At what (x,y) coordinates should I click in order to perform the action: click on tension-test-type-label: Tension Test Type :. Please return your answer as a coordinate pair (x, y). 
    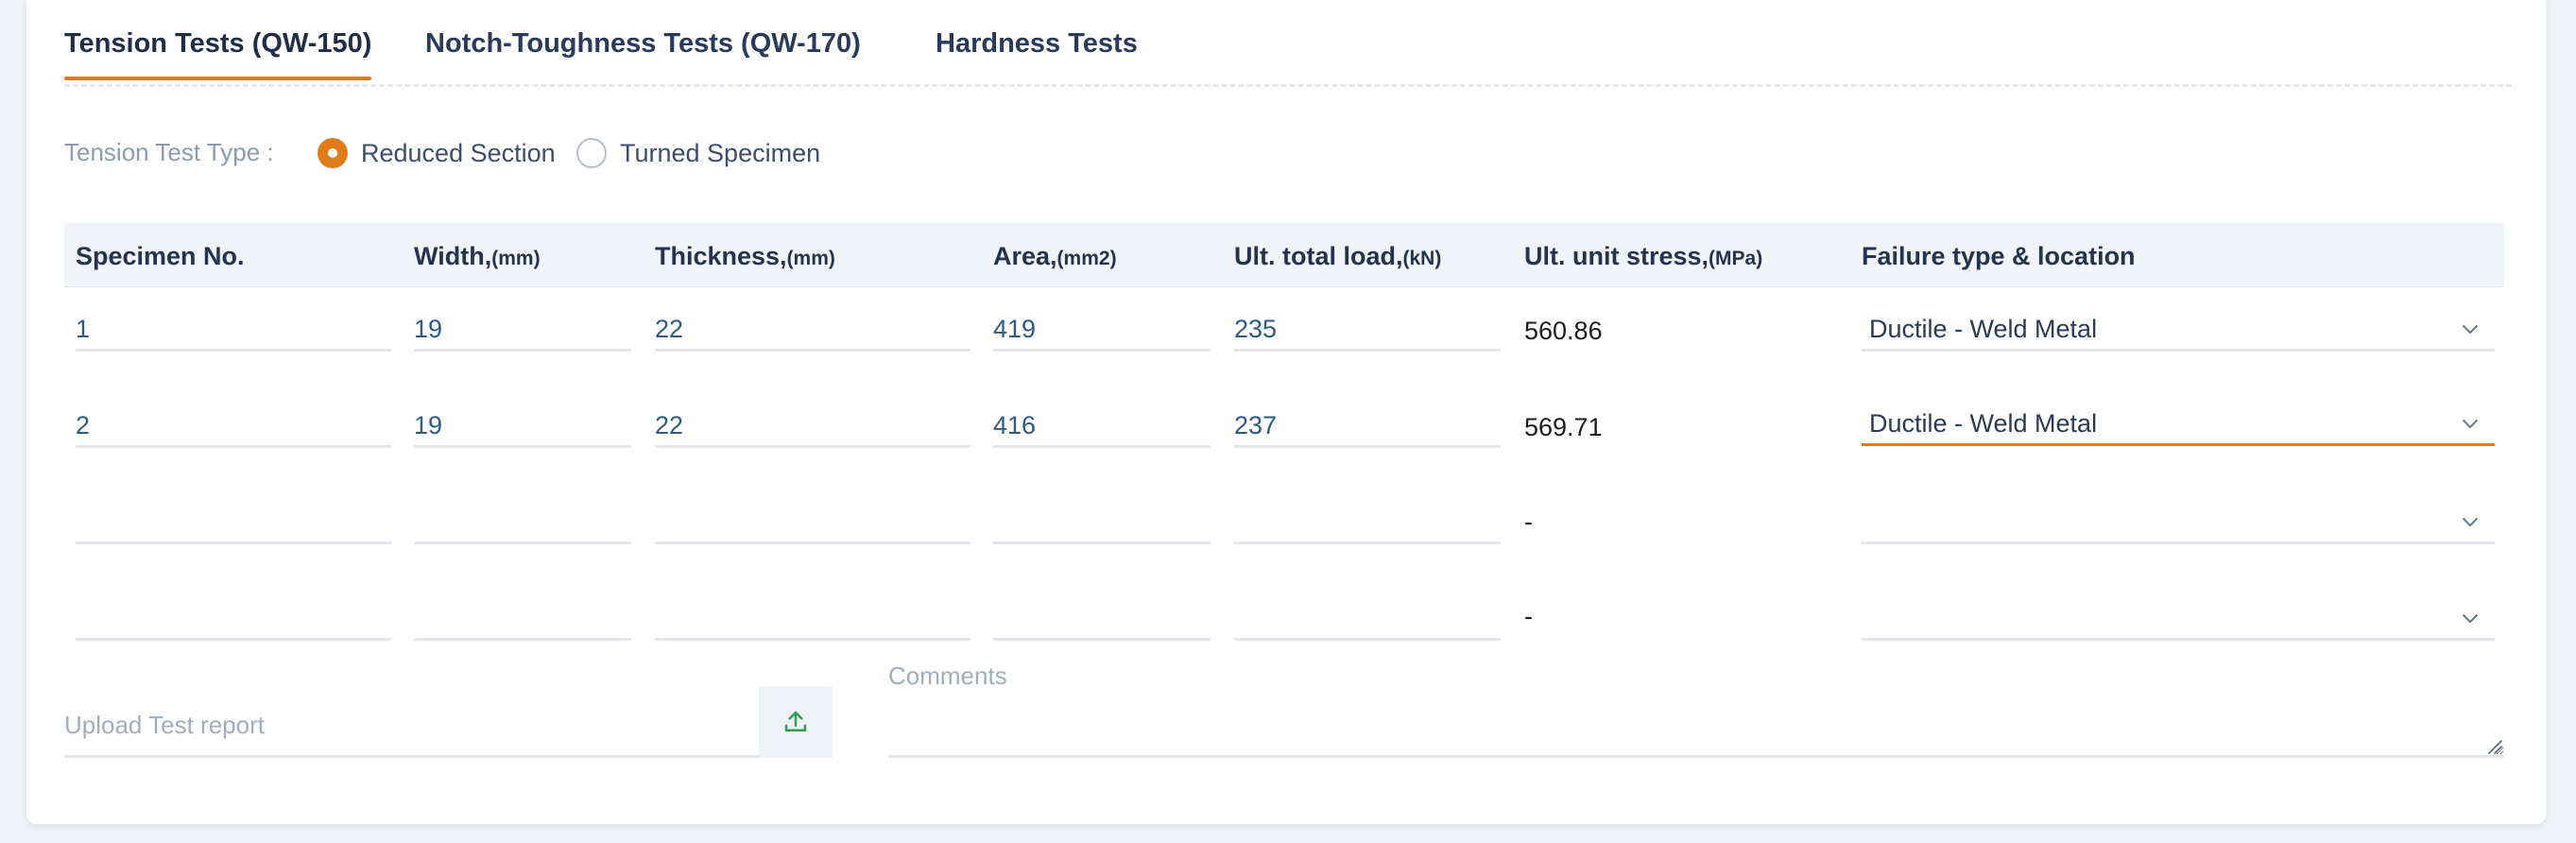
    Looking at the image, I should click on (169, 152).